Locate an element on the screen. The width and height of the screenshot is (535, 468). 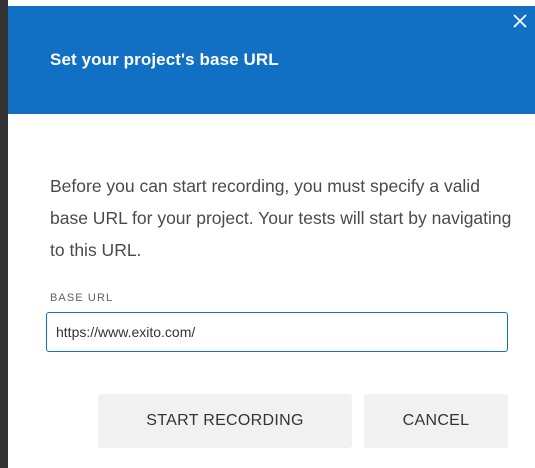
background-edge is located at coordinates (4, 234).